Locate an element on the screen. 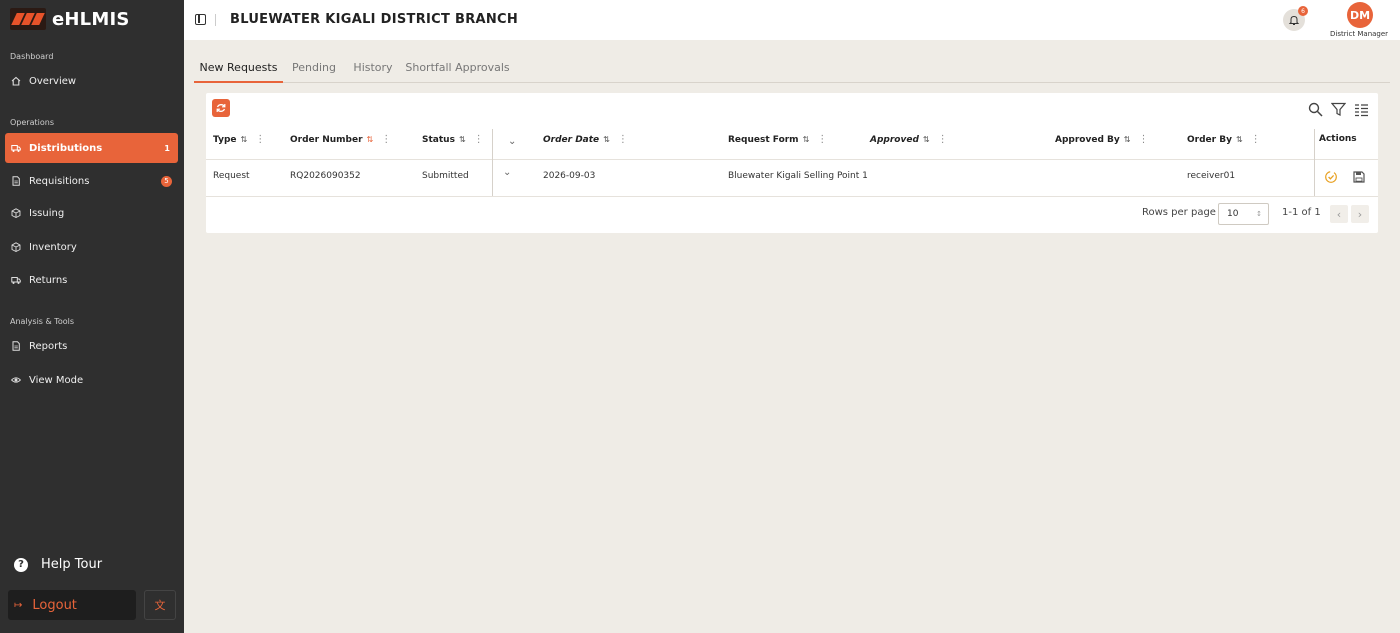 This screenshot has width=1400, height=633. refresh-button is located at coordinates (221, 108).